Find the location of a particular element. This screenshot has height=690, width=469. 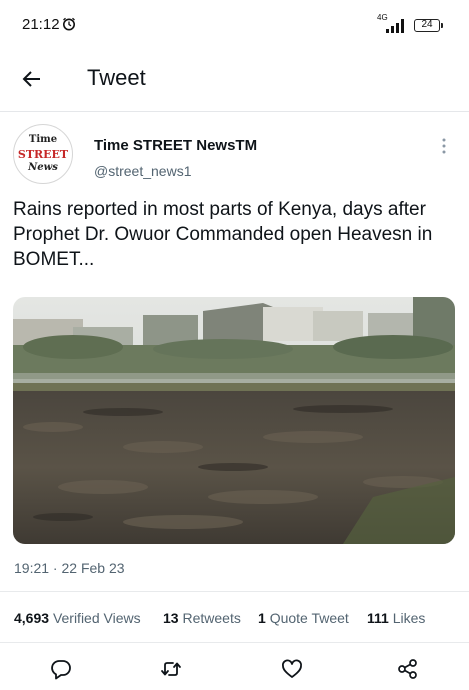

views-stat: 4,693 Verified Views is located at coordinates (77, 618).